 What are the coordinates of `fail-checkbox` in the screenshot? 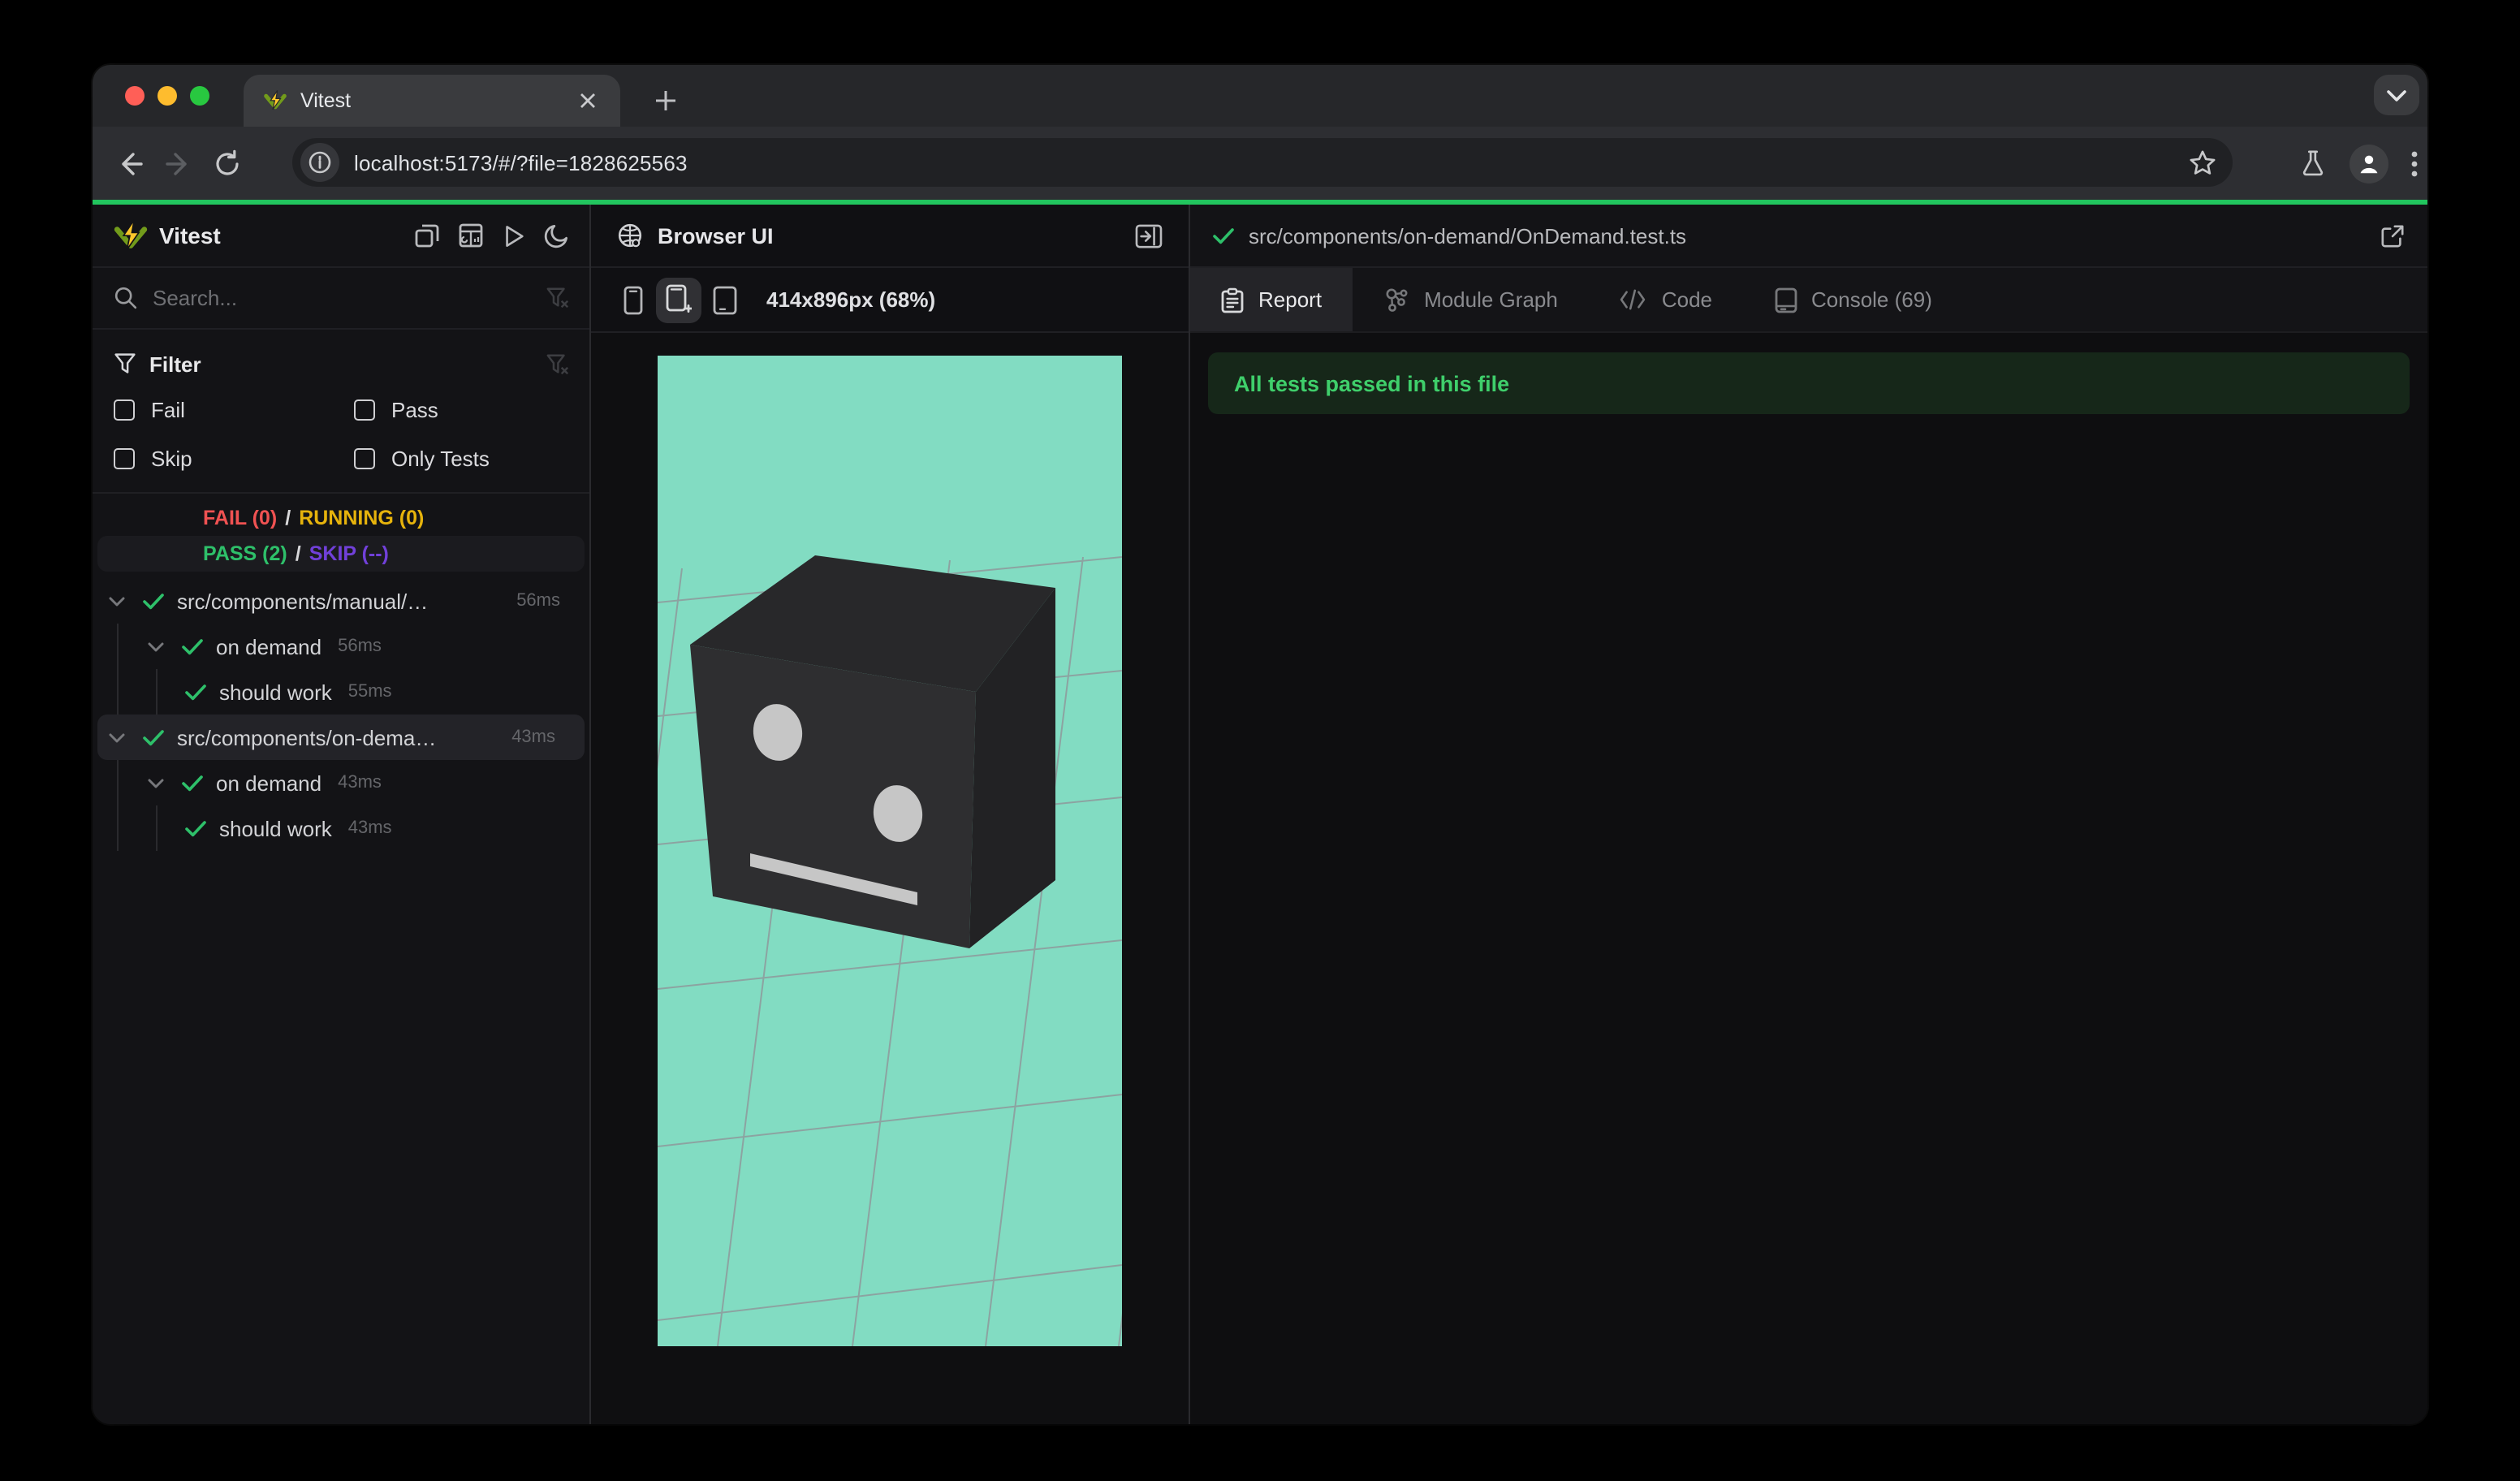 It's located at (125, 409).